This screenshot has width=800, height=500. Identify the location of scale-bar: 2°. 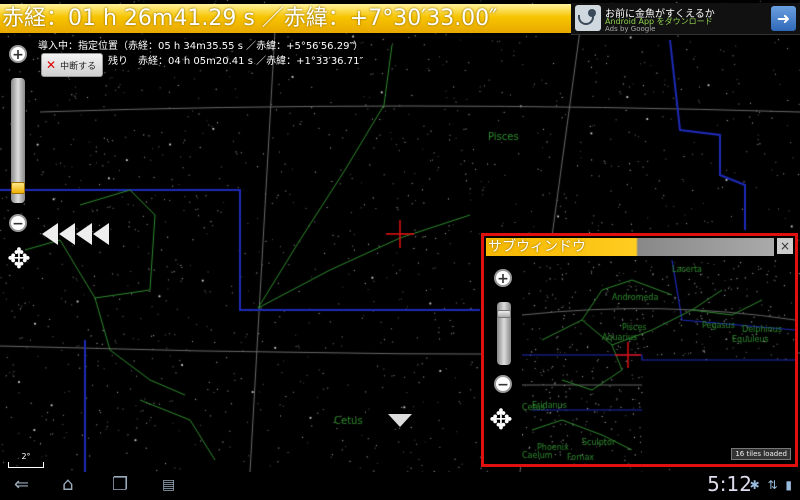
(26, 460).